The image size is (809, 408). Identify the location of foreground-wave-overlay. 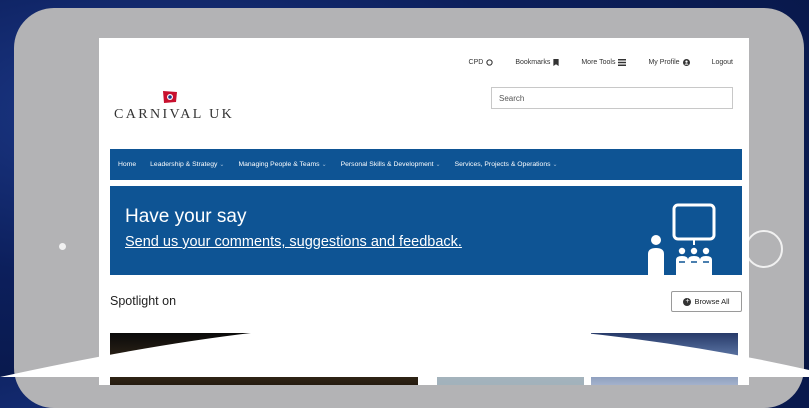
(404, 349).